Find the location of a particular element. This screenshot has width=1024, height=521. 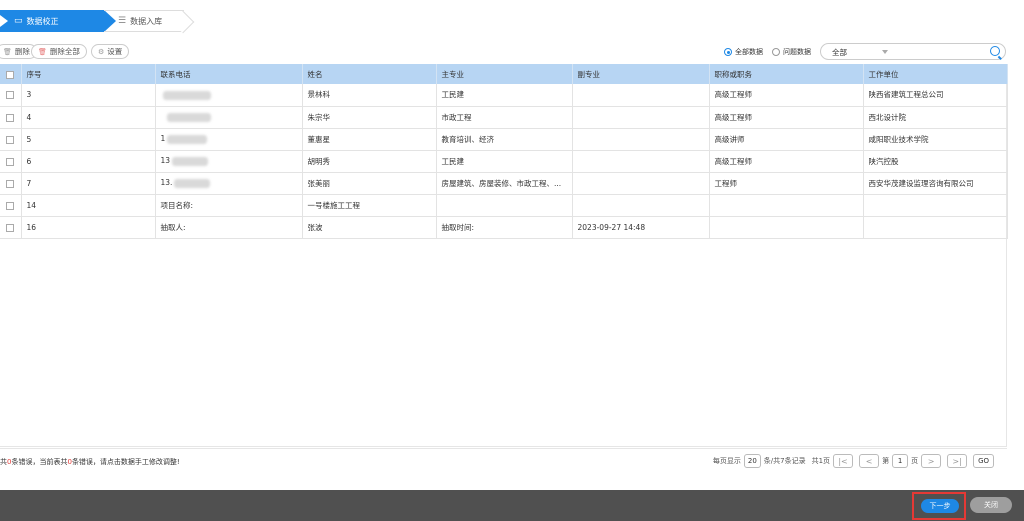

cell-org: 西北设计院 is located at coordinates (935, 117).